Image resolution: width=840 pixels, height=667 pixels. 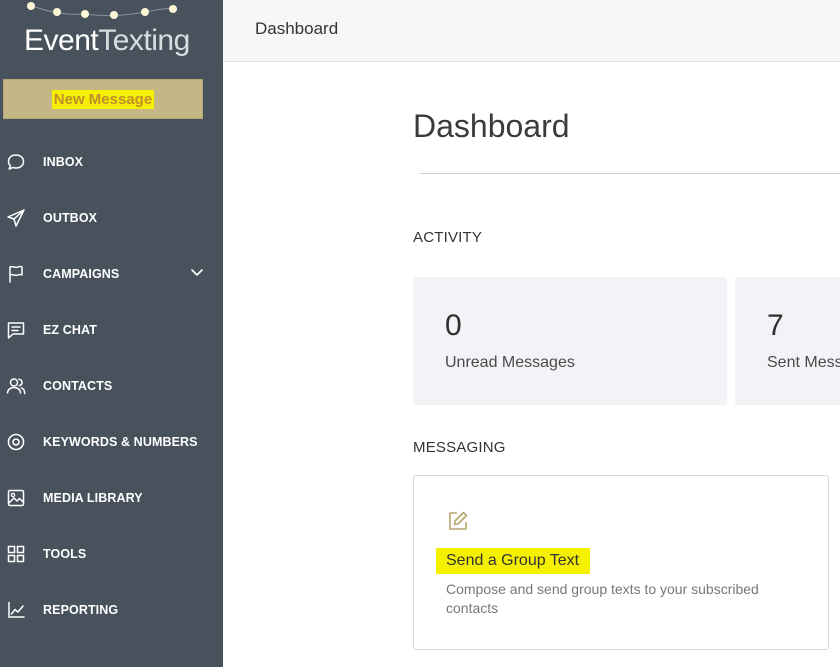 I want to click on new-message-label: New Message, so click(x=103, y=99).